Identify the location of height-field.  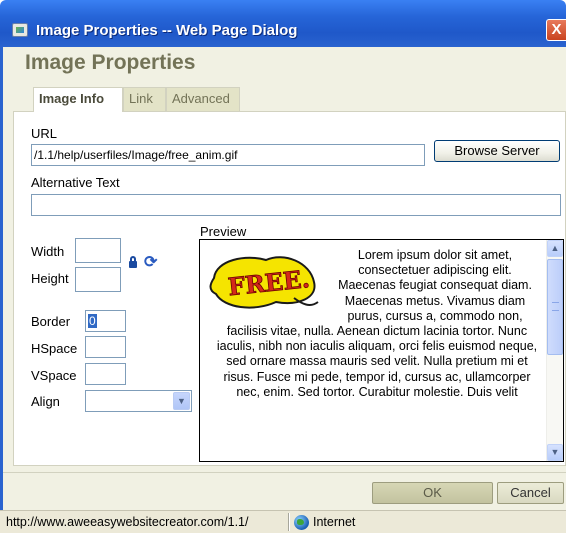
(98, 279).